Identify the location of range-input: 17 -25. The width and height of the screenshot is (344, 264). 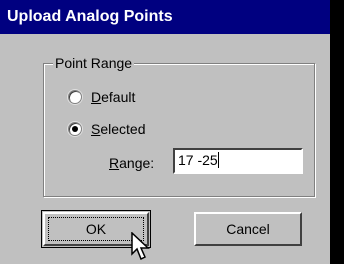
(238, 161).